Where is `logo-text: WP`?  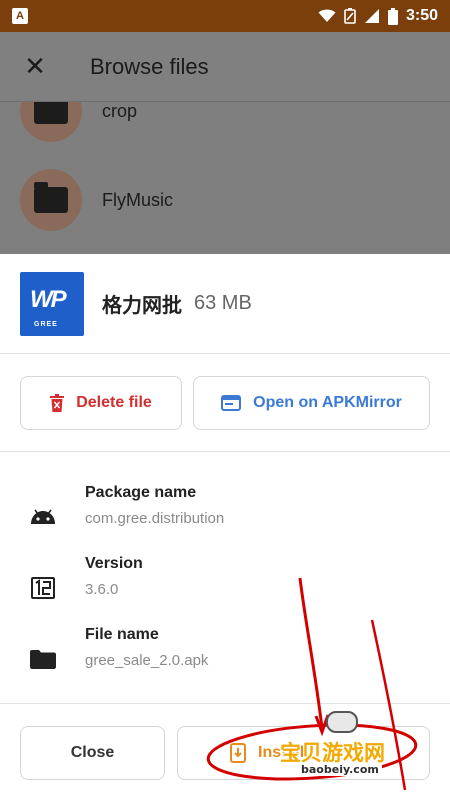 logo-text: WP is located at coordinates (48, 299).